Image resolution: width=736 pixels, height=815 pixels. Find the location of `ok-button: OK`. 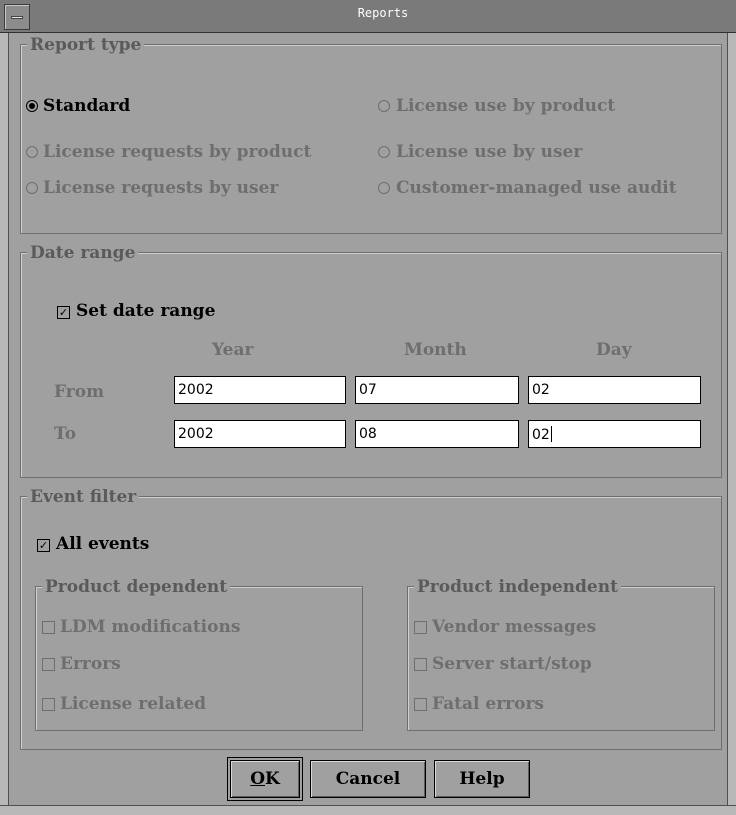

ok-button: OK is located at coordinates (265, 779).